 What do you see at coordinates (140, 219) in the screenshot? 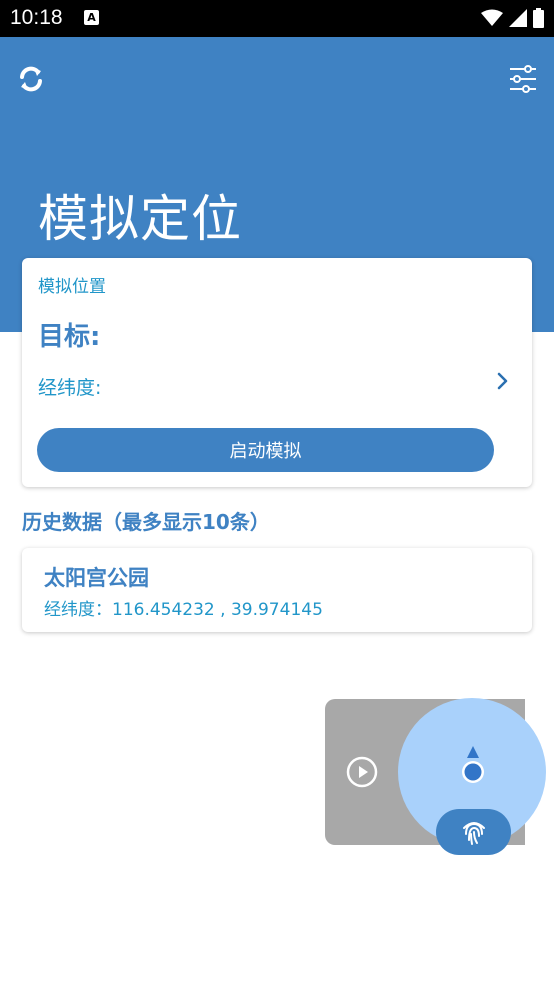
I see `page-title: 模拟定位` at bounding box center [140, 219].